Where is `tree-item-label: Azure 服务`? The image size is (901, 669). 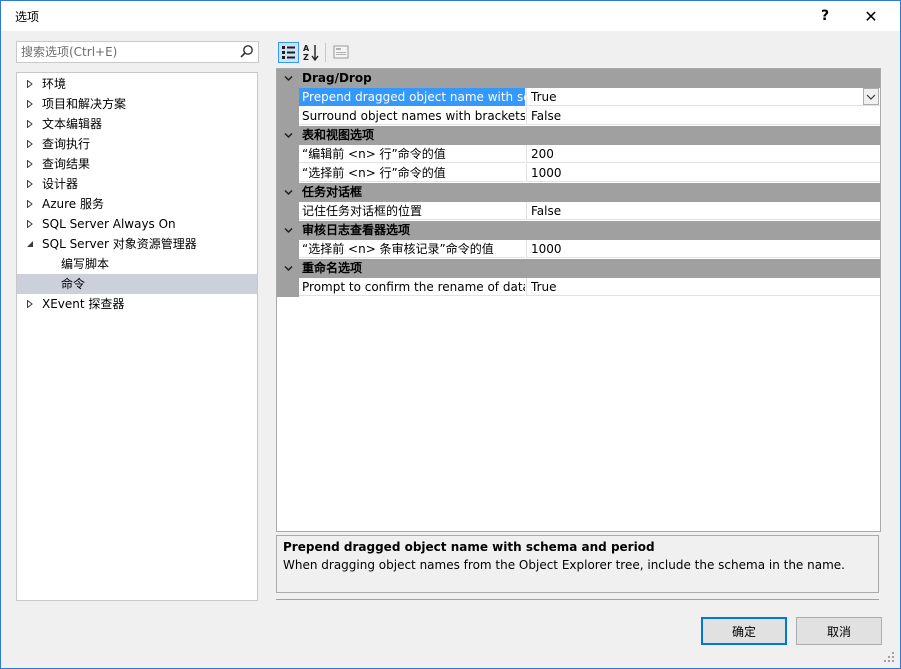 tree-item-label: Azure 服务 is located at coordinates (73, 204).